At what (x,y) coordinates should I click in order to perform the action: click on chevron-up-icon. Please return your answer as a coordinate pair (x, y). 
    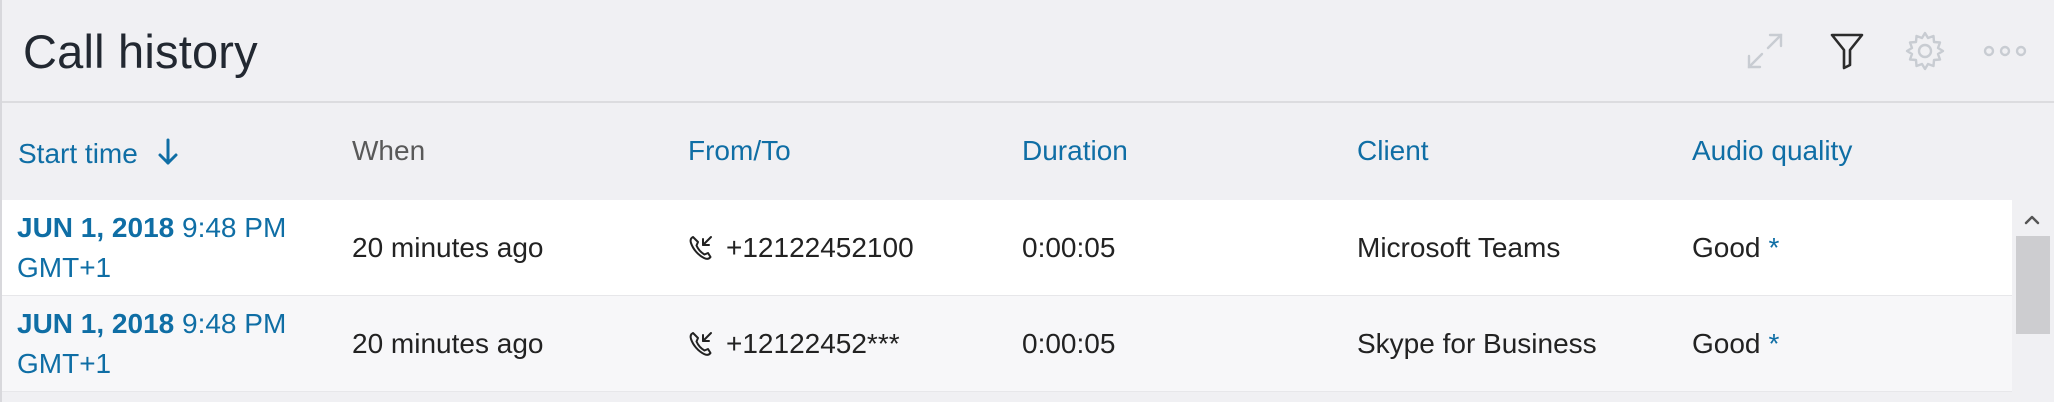
    Looking at the image, I should click on (2032, 220).